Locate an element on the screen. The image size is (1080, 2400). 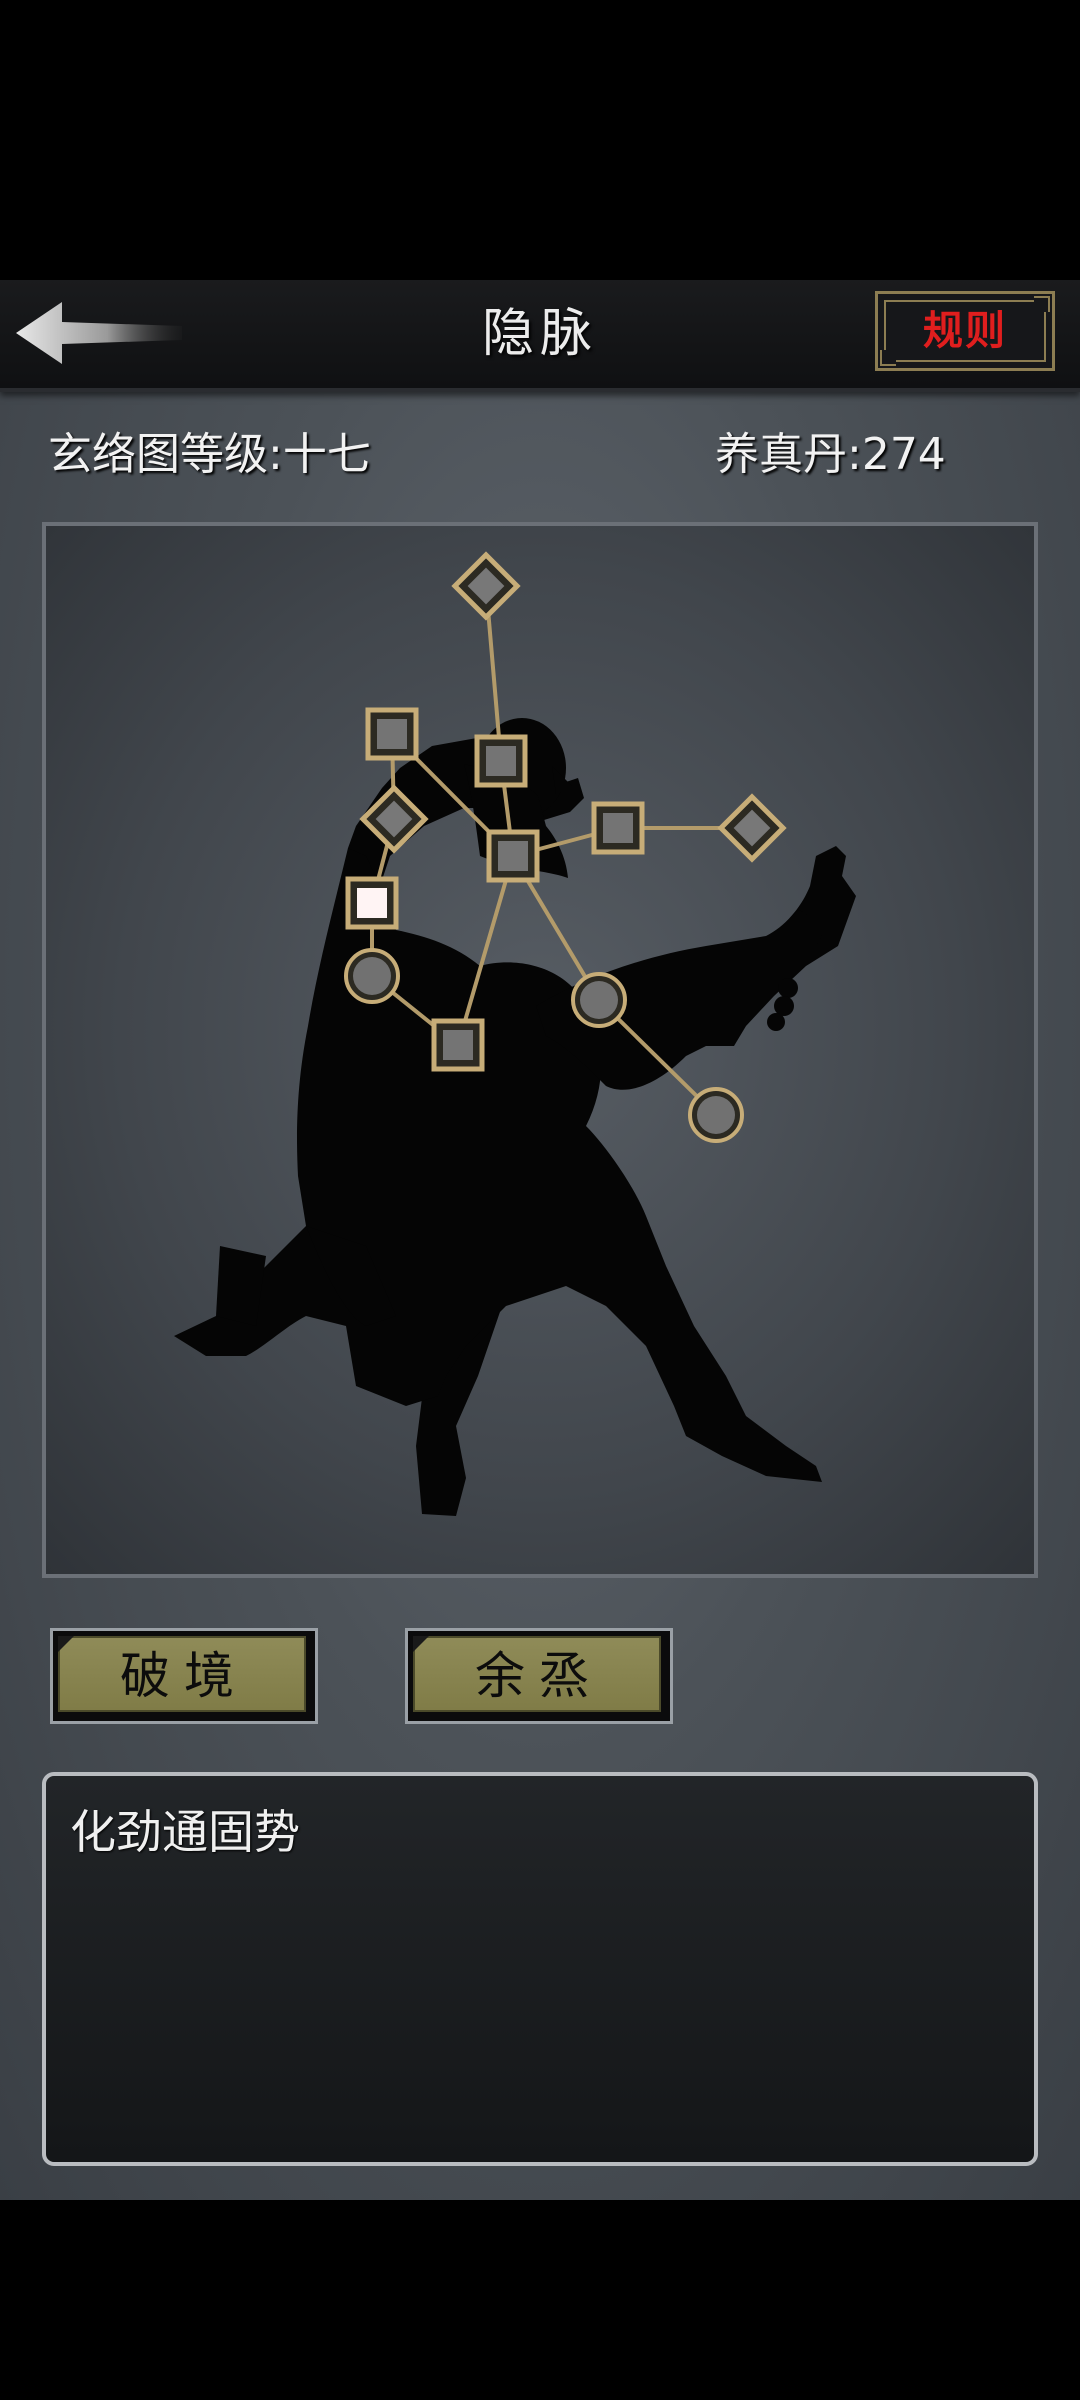
breakthrough-label: 破境 is located at coordinates (184, 1676).